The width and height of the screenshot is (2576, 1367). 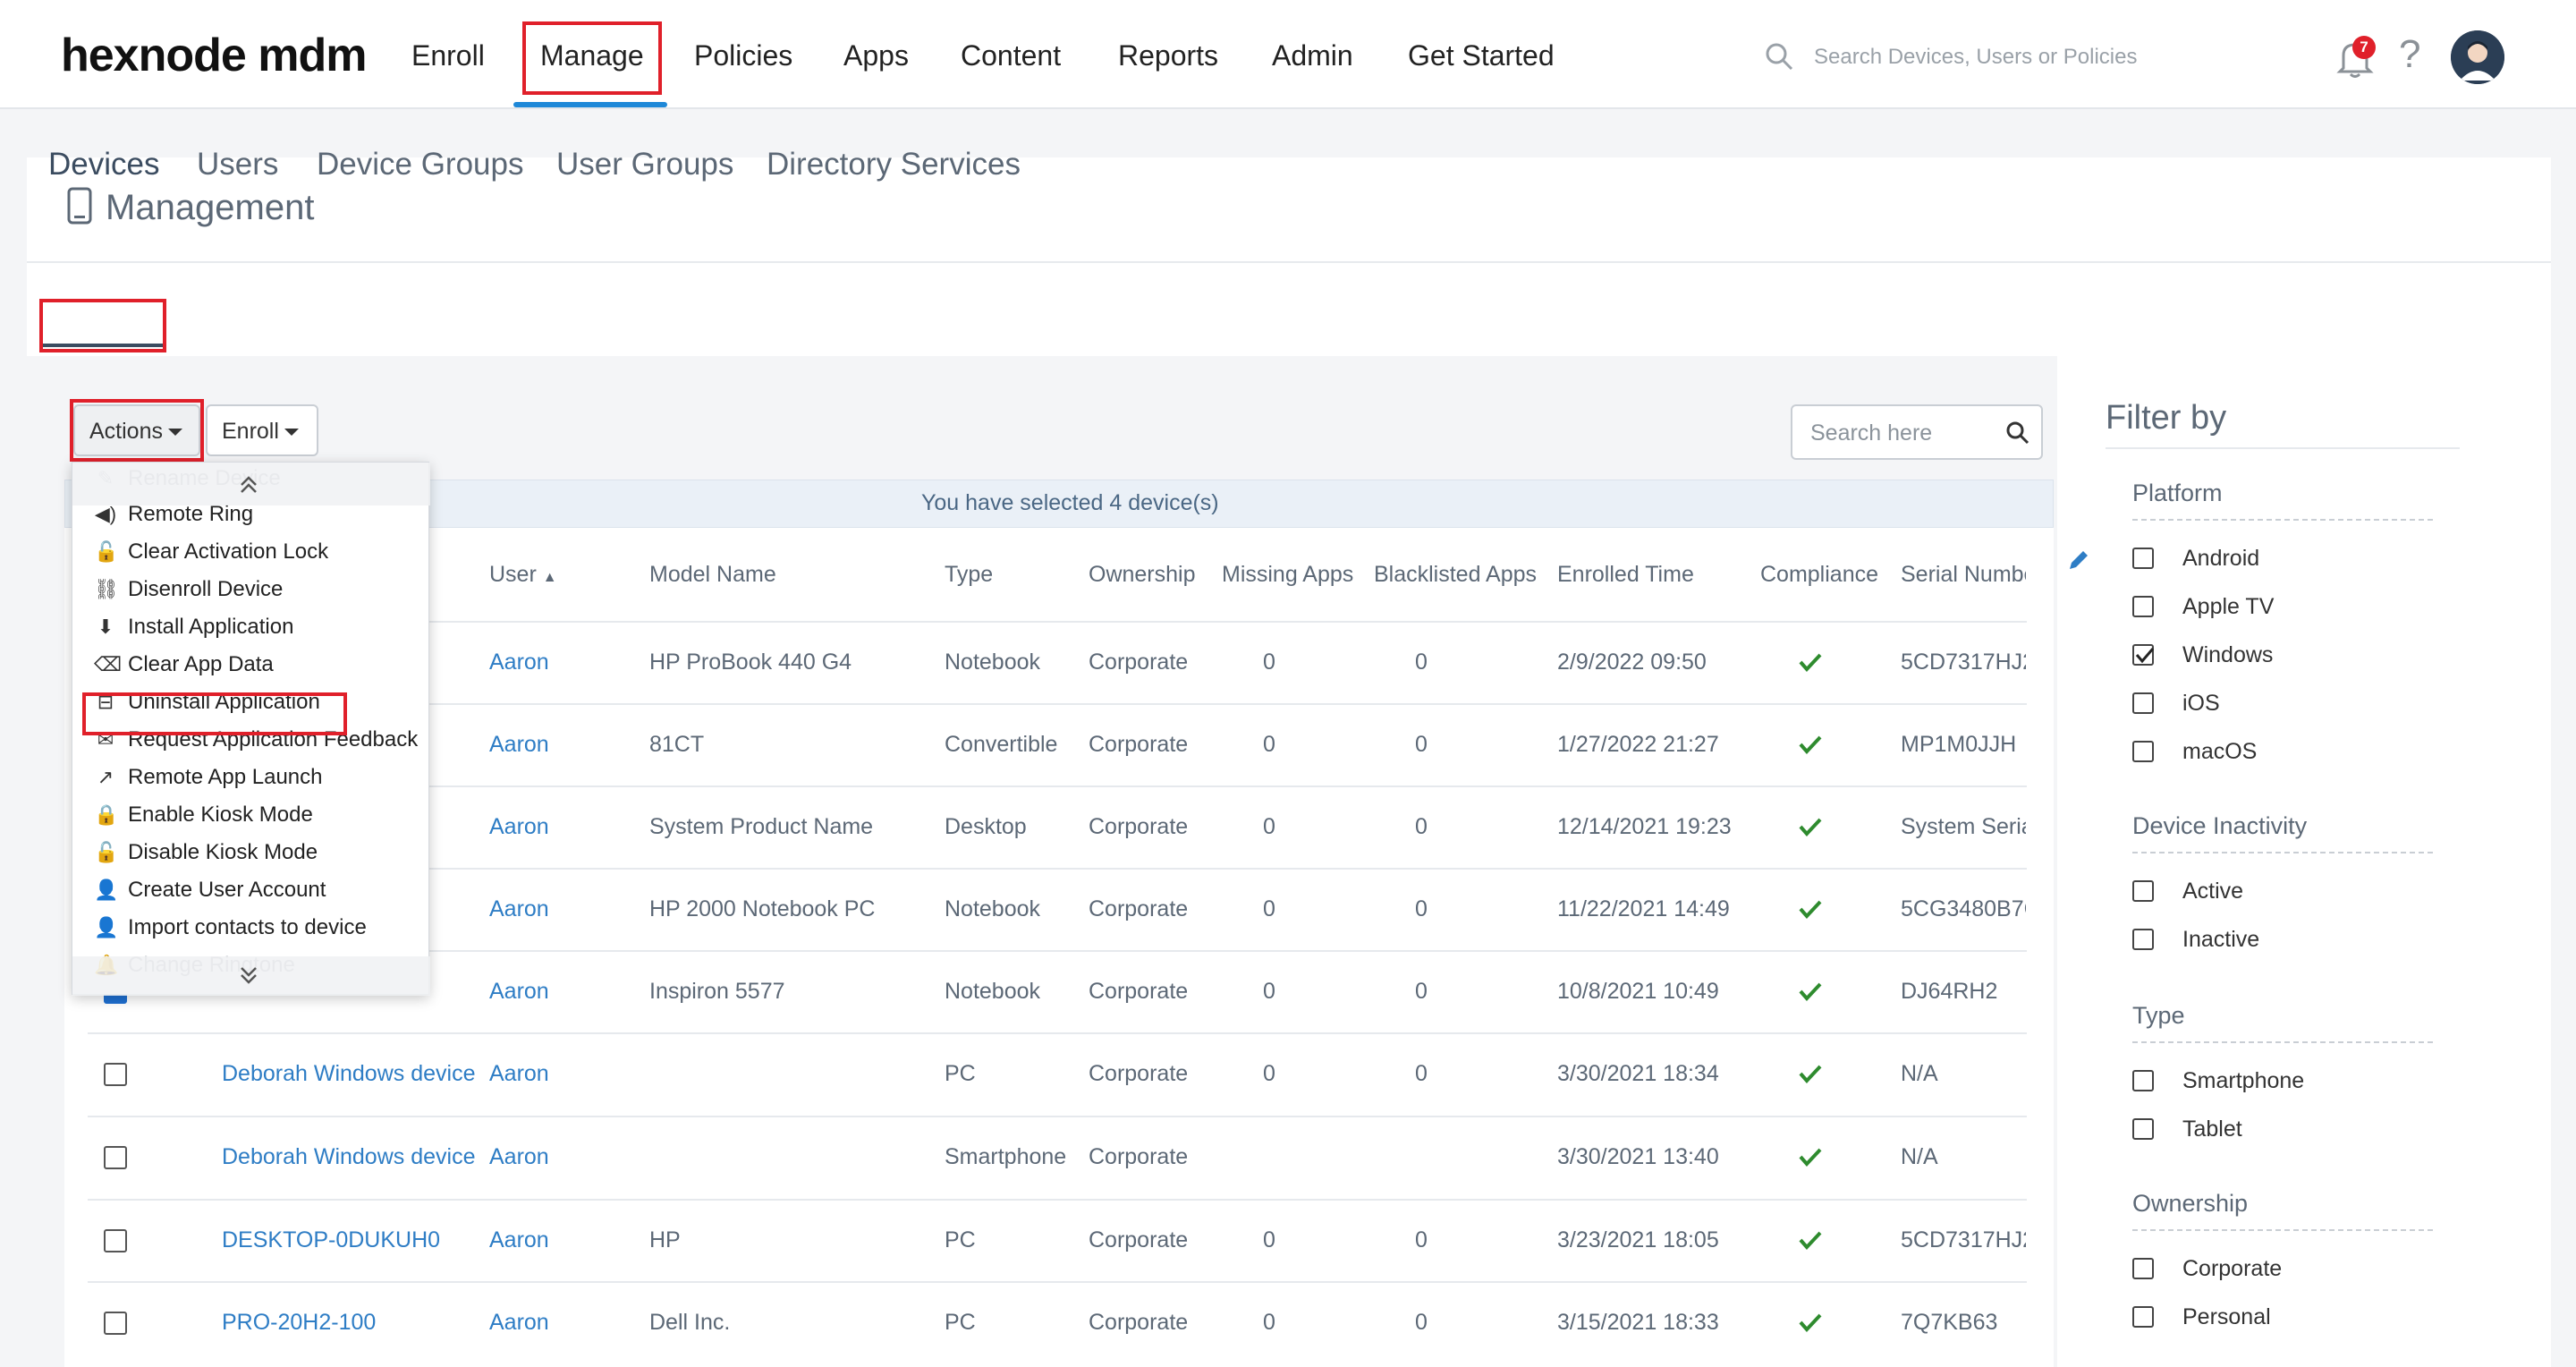 I want to click on nav-content: Content, so click(x=1011, y=55).